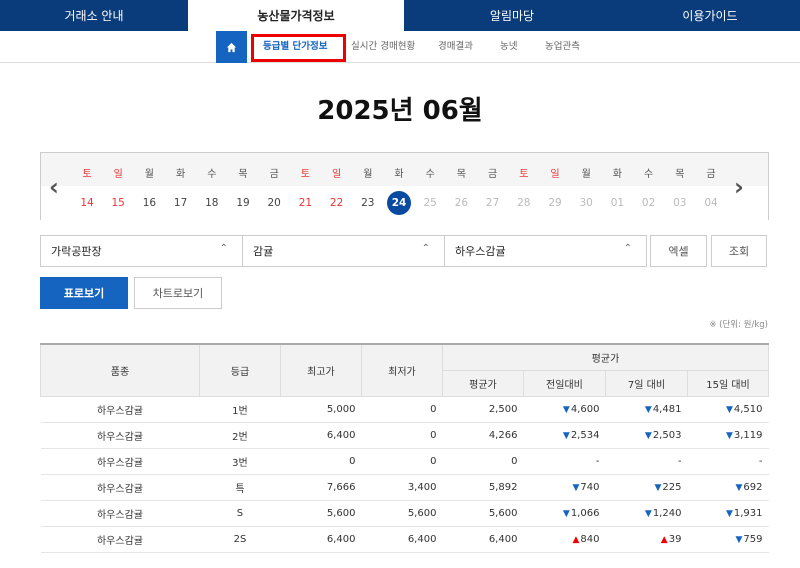  What do you see at coordinates (646, 461) in the screenshot?
I see `cell-7day: -` at bounding box center [646, 461].